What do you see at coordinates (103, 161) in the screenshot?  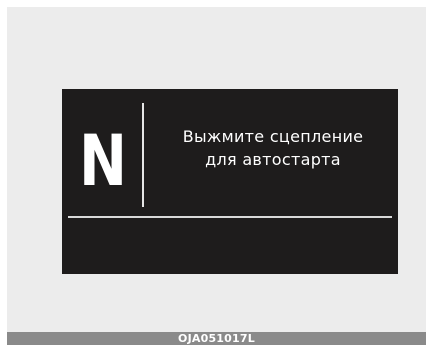 I see `gear-indicator: N` at bounding box center [103, 161].